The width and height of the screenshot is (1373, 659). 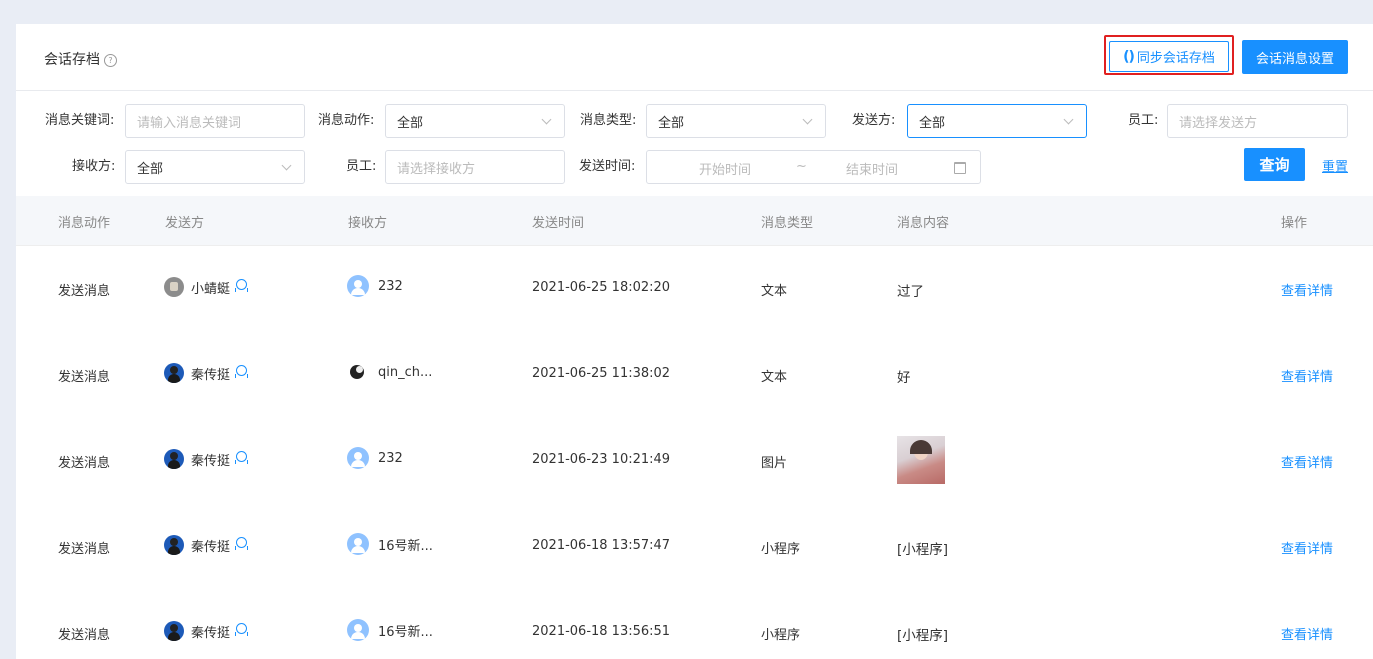 What do you see at coordinates (960, 168) in the screenshot?
I see `calendar-icon` at bounding box center [960, 168].